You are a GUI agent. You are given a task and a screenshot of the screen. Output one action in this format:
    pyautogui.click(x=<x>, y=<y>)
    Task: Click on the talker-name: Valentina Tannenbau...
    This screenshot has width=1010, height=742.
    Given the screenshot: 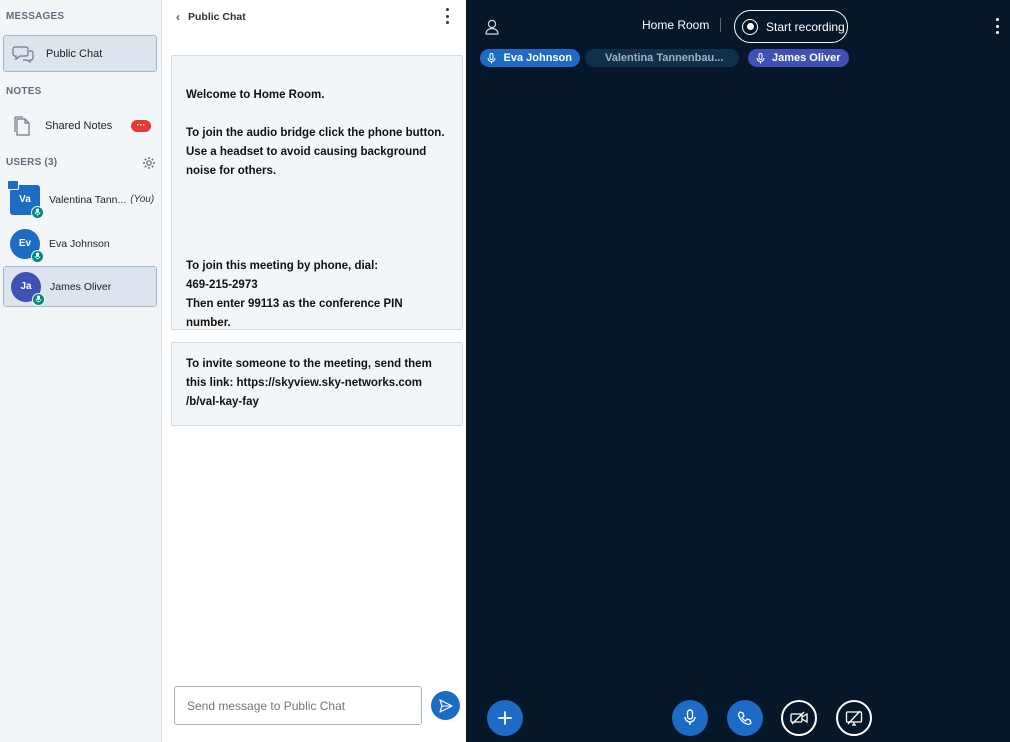 What is the action you would take?
    pyautogui.click(x=664, y=58)
    